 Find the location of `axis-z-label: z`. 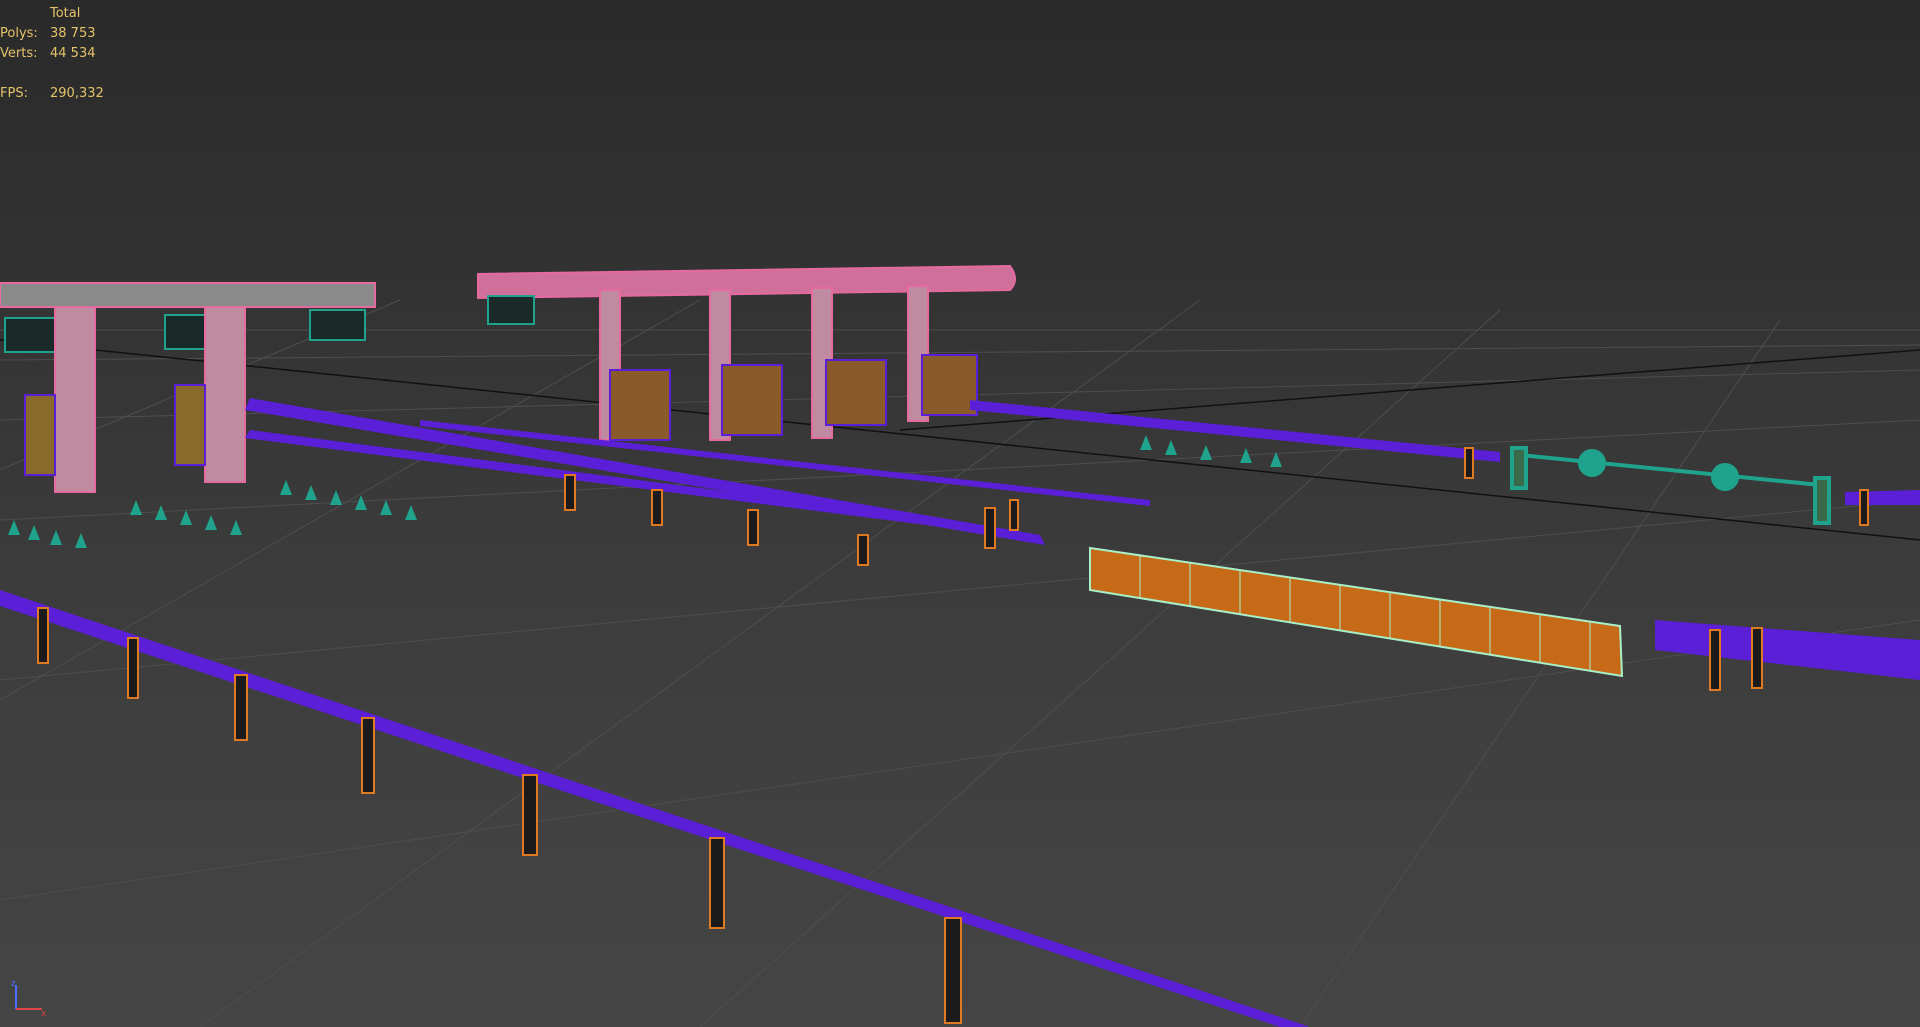

axis-z-label: z is located at coordinates (13, 984).